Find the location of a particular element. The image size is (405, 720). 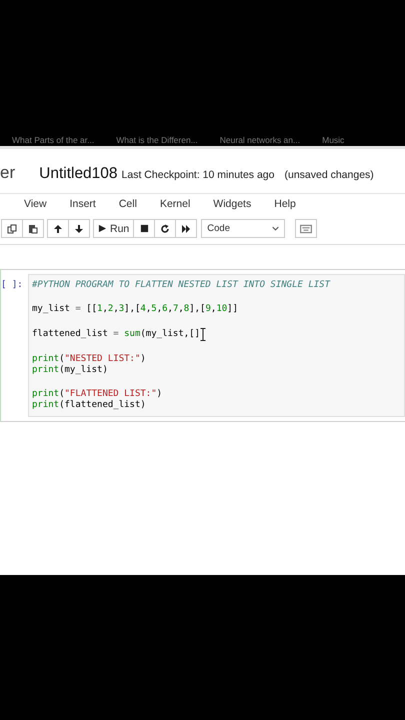

arrow-down-icon is located at coordinates (79, 229).